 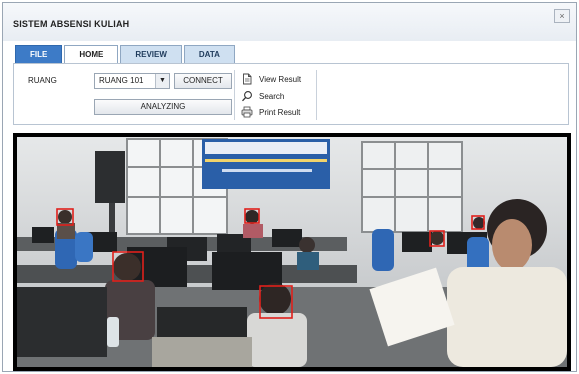 I want to click on print-result-button: Print Result, so click(x=270, y=112).